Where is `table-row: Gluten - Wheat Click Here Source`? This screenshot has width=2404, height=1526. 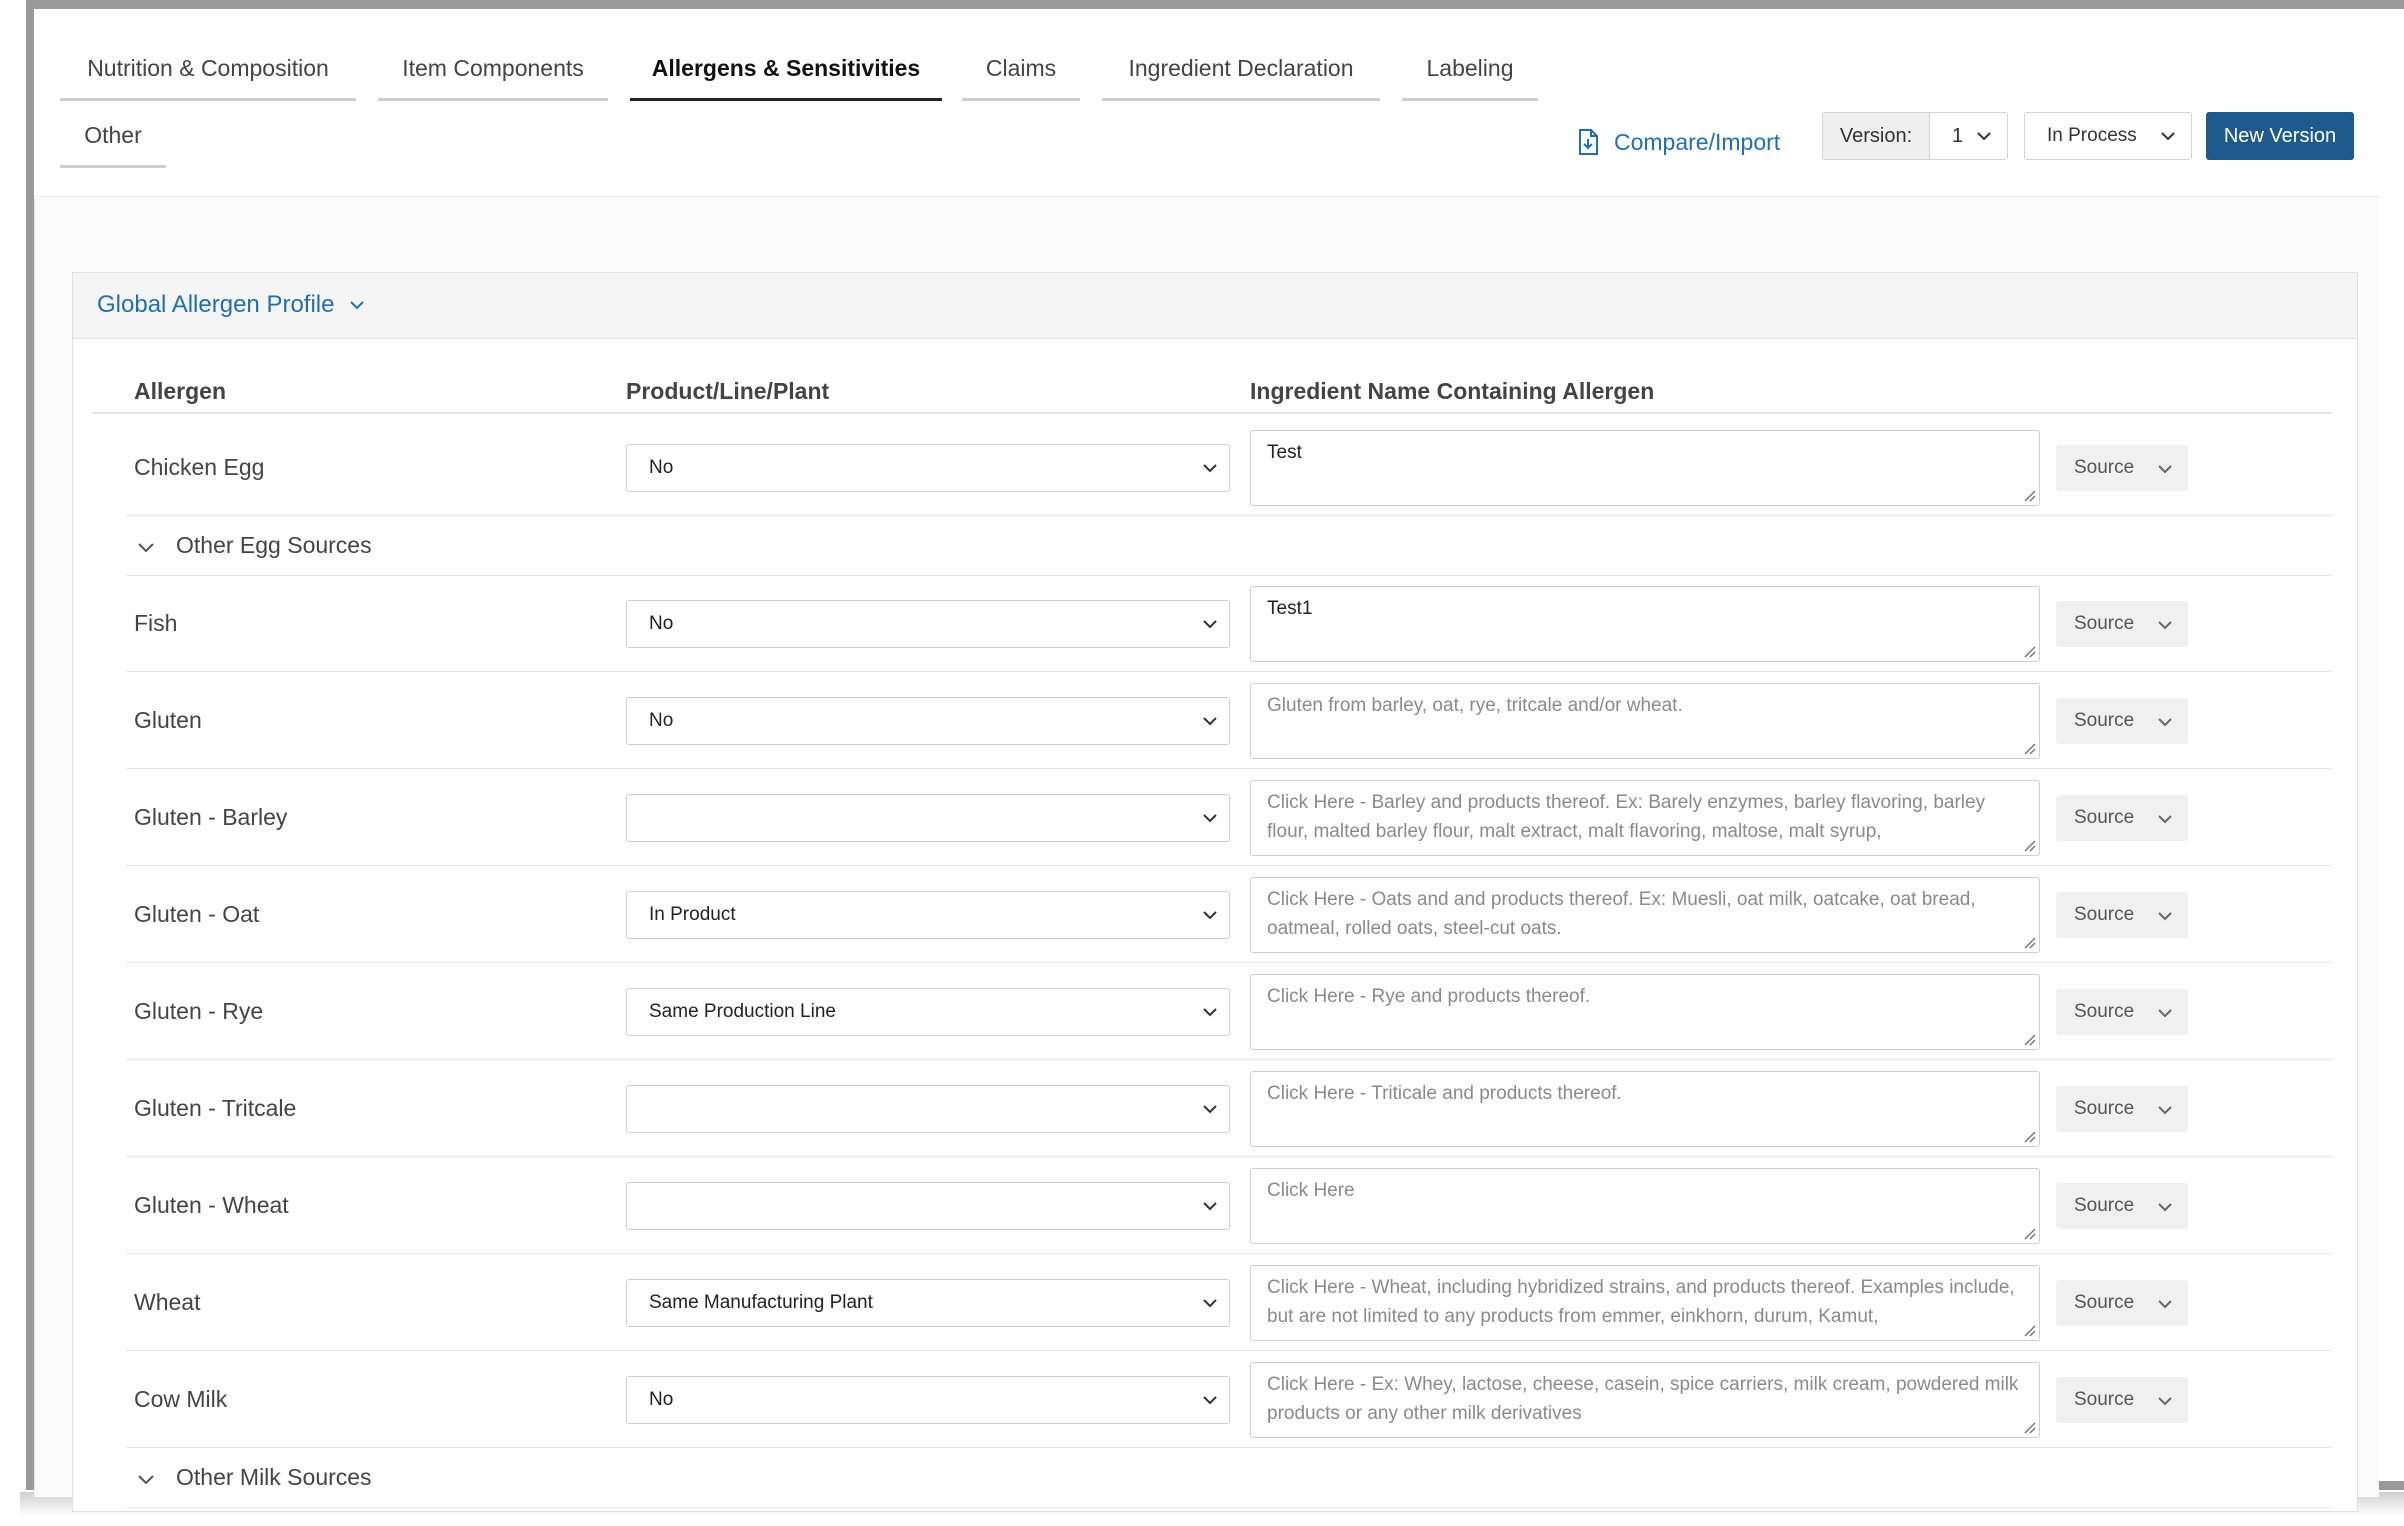 table-row: Gluten - Wheat Click Here Source is located at coordinates (1202, 1205).